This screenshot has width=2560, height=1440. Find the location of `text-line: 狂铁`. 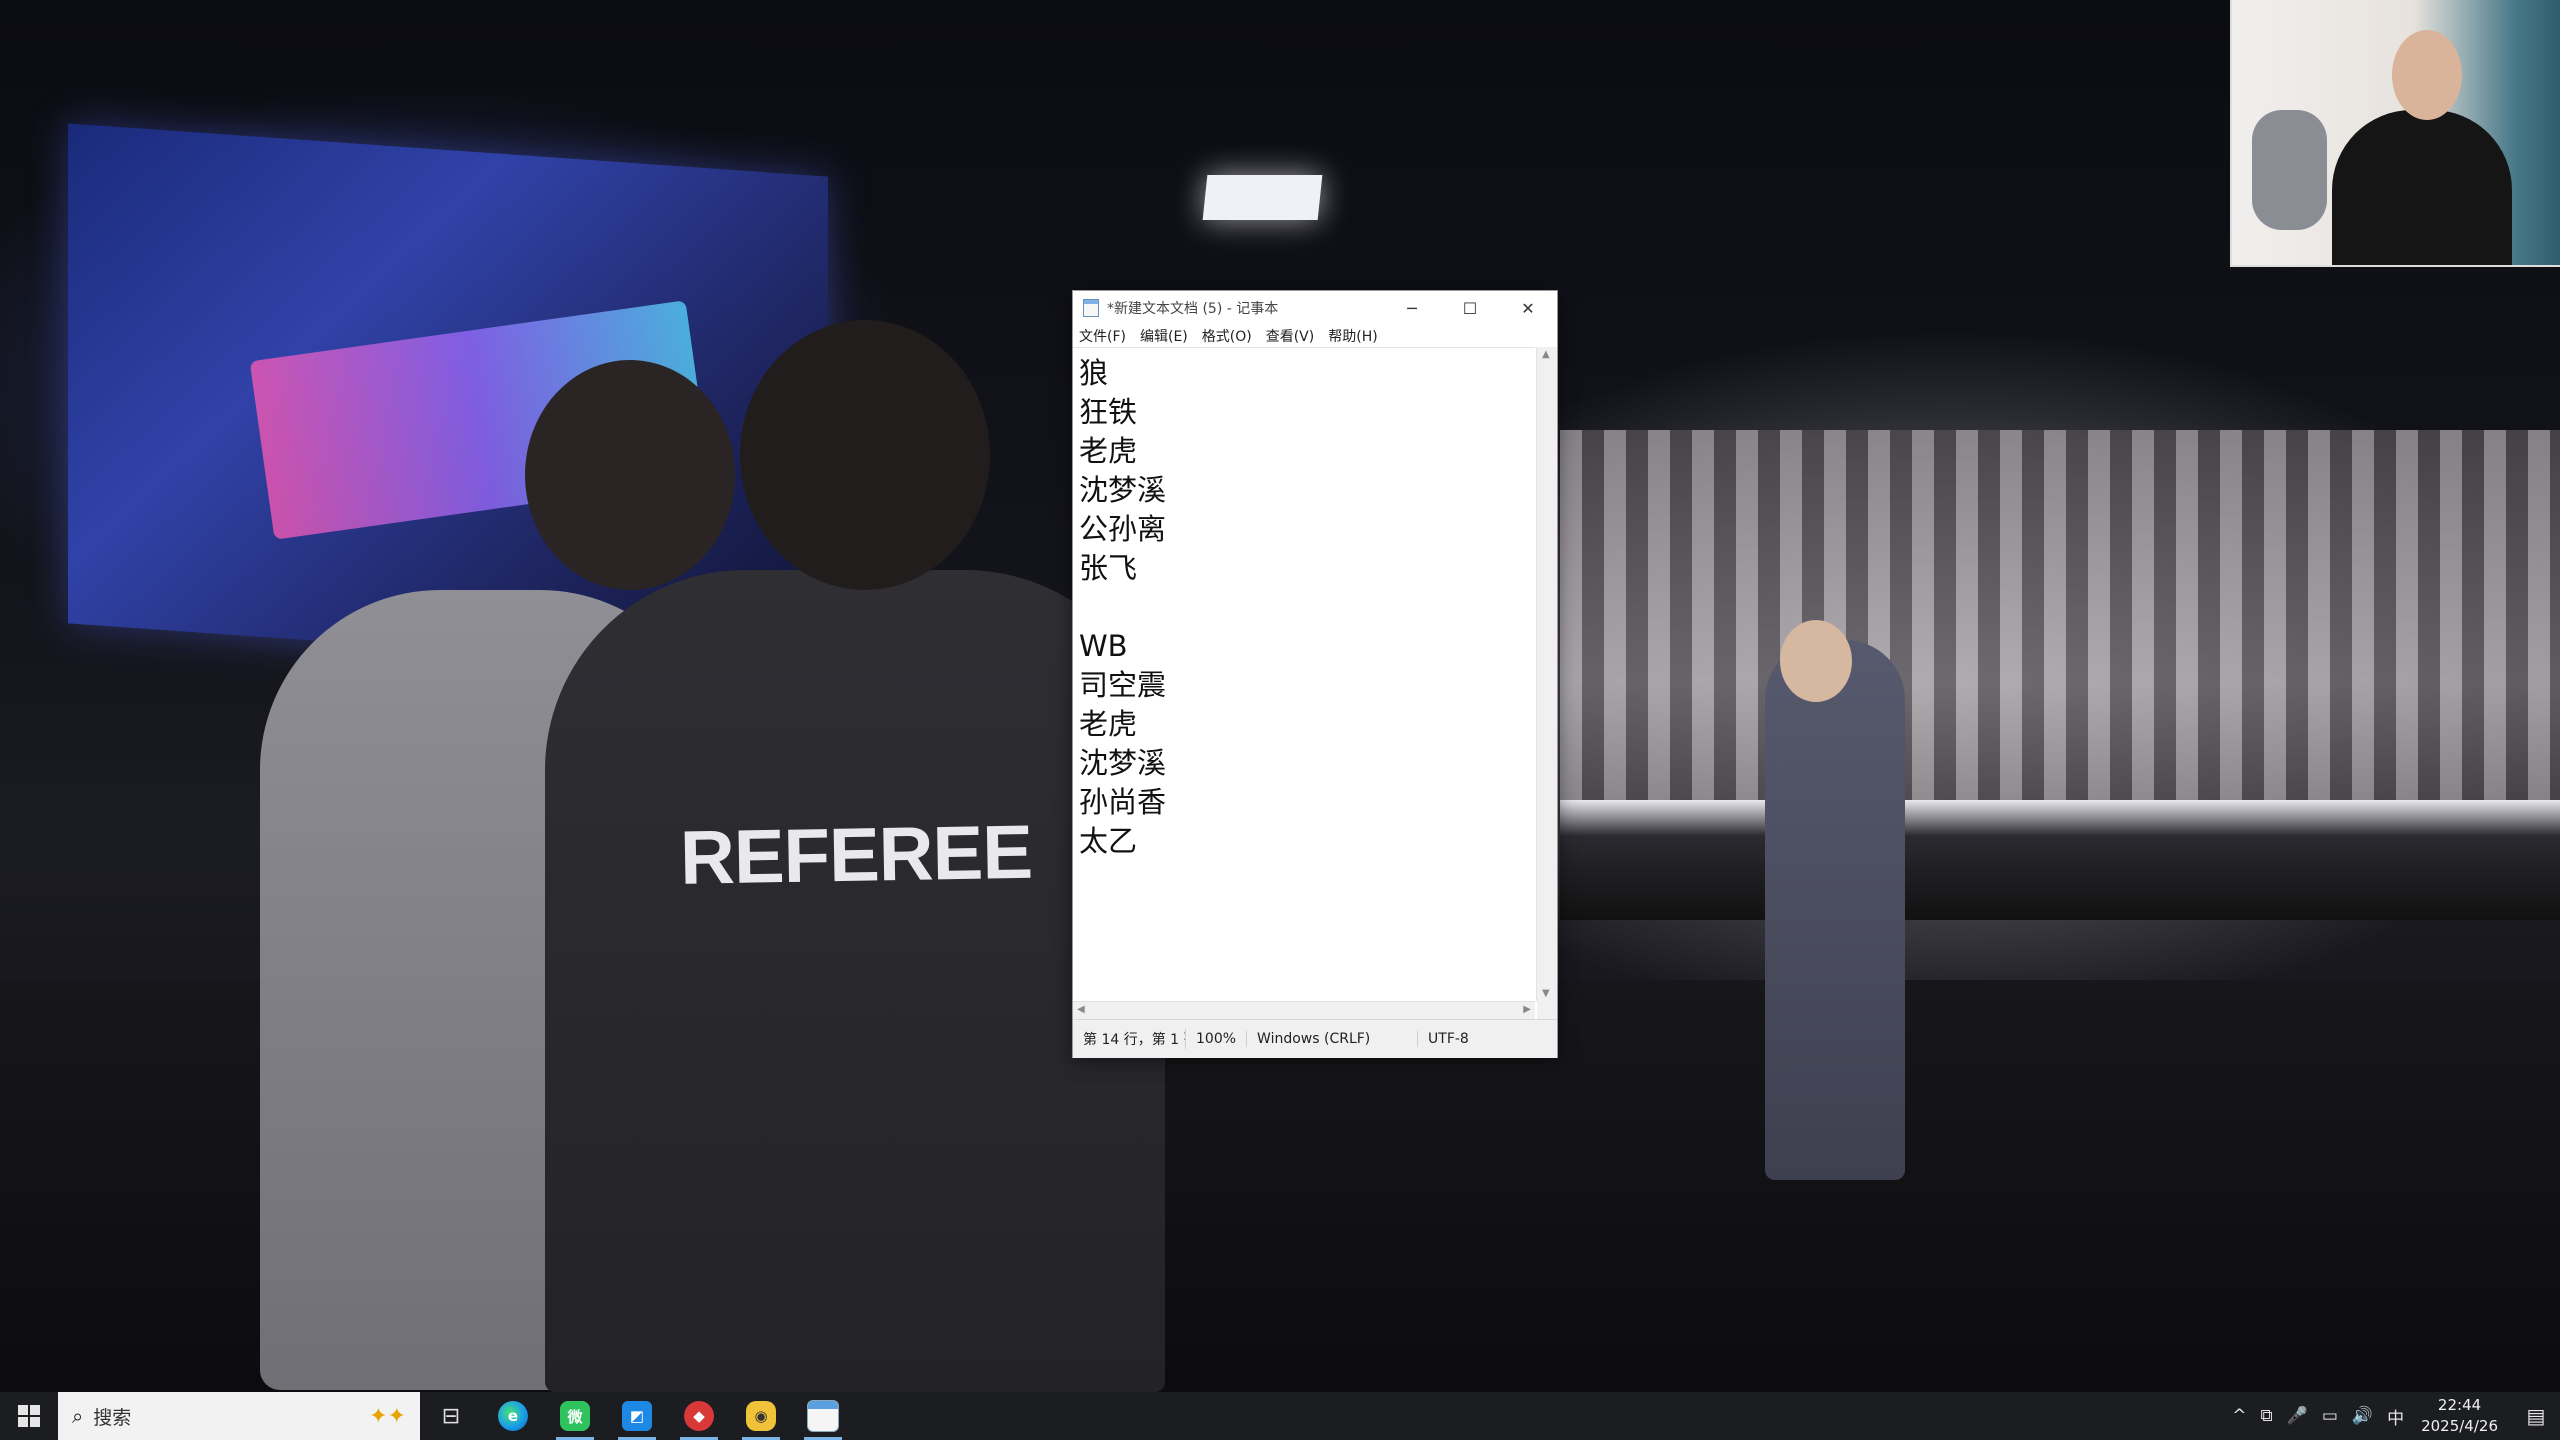

text-line: 狂铁 is located at coordinates (1108, 412).